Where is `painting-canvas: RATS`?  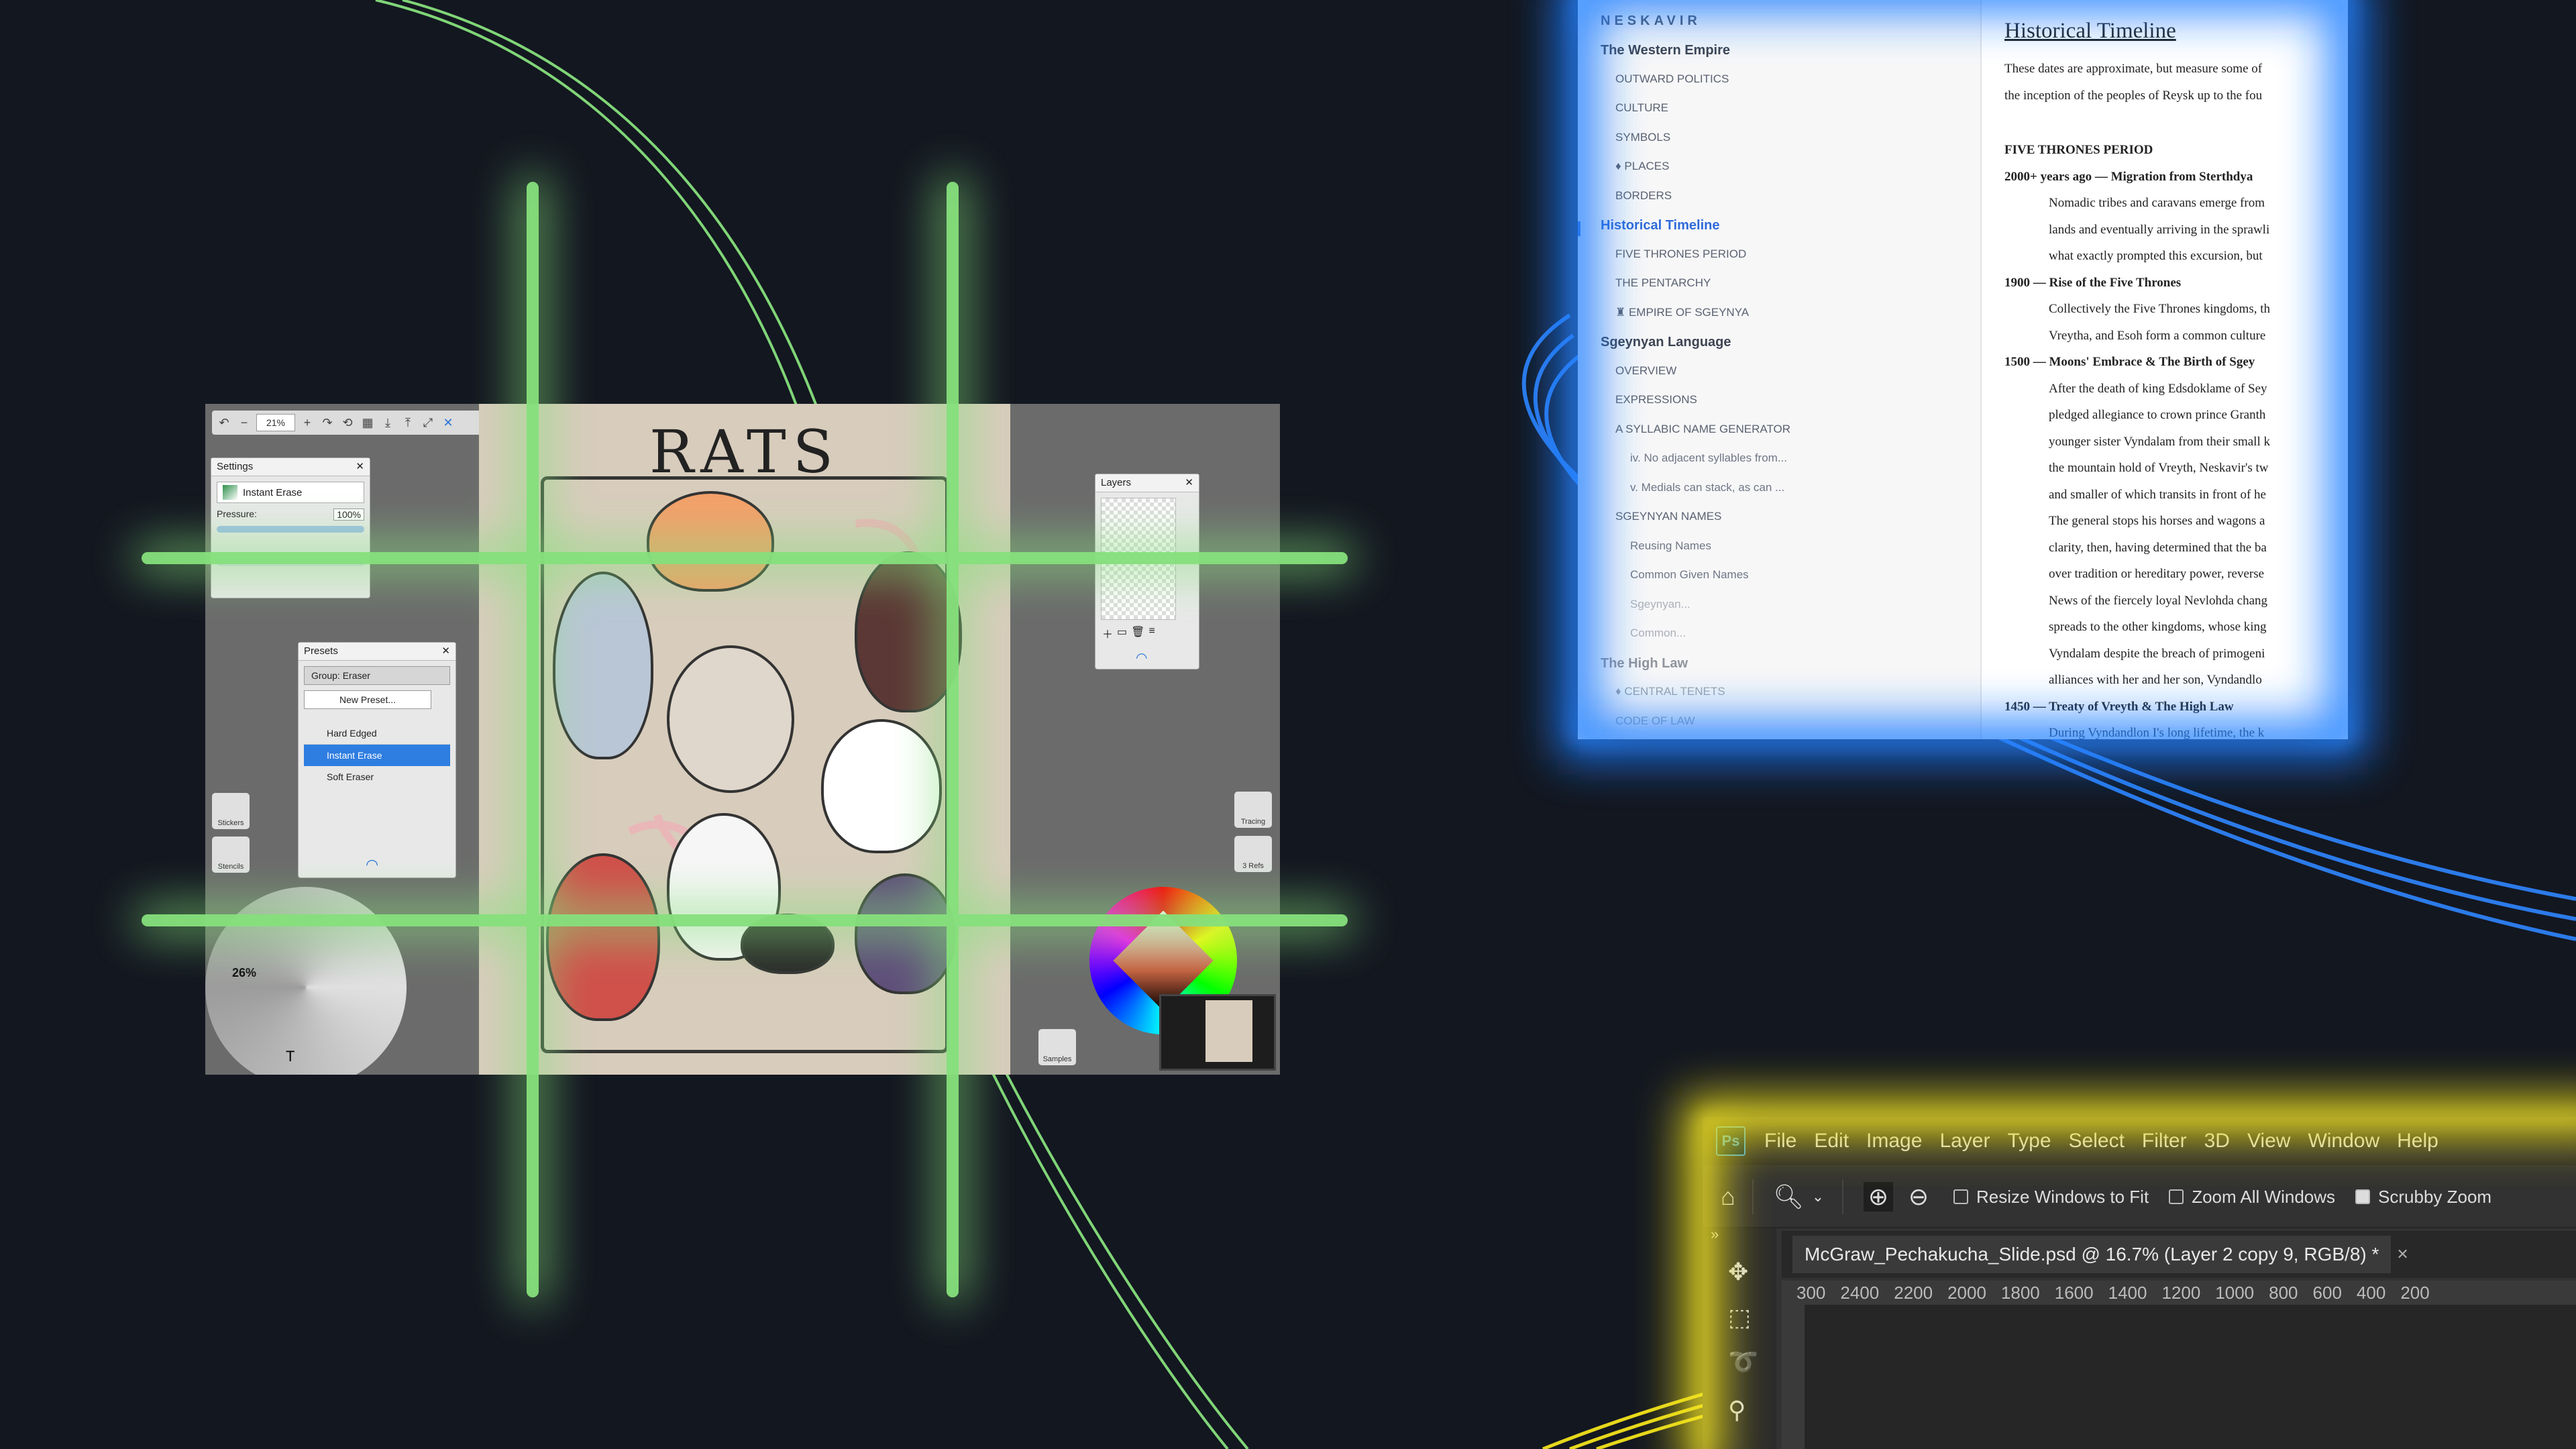 painting-canvas: RATS is located at coordinates (744, 739).